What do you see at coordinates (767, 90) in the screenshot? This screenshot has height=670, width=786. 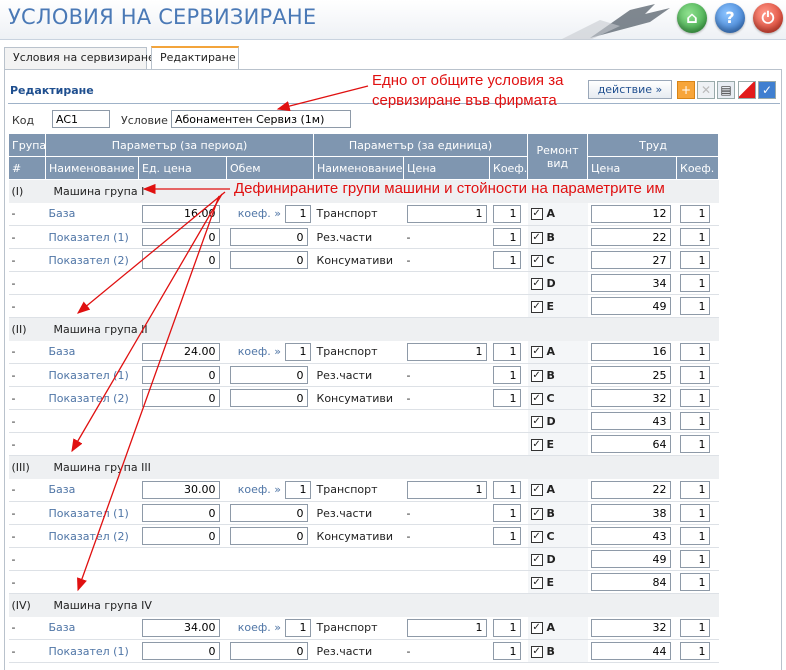 I see `save-check-icon: ✓` at bounding box center [767, 90].